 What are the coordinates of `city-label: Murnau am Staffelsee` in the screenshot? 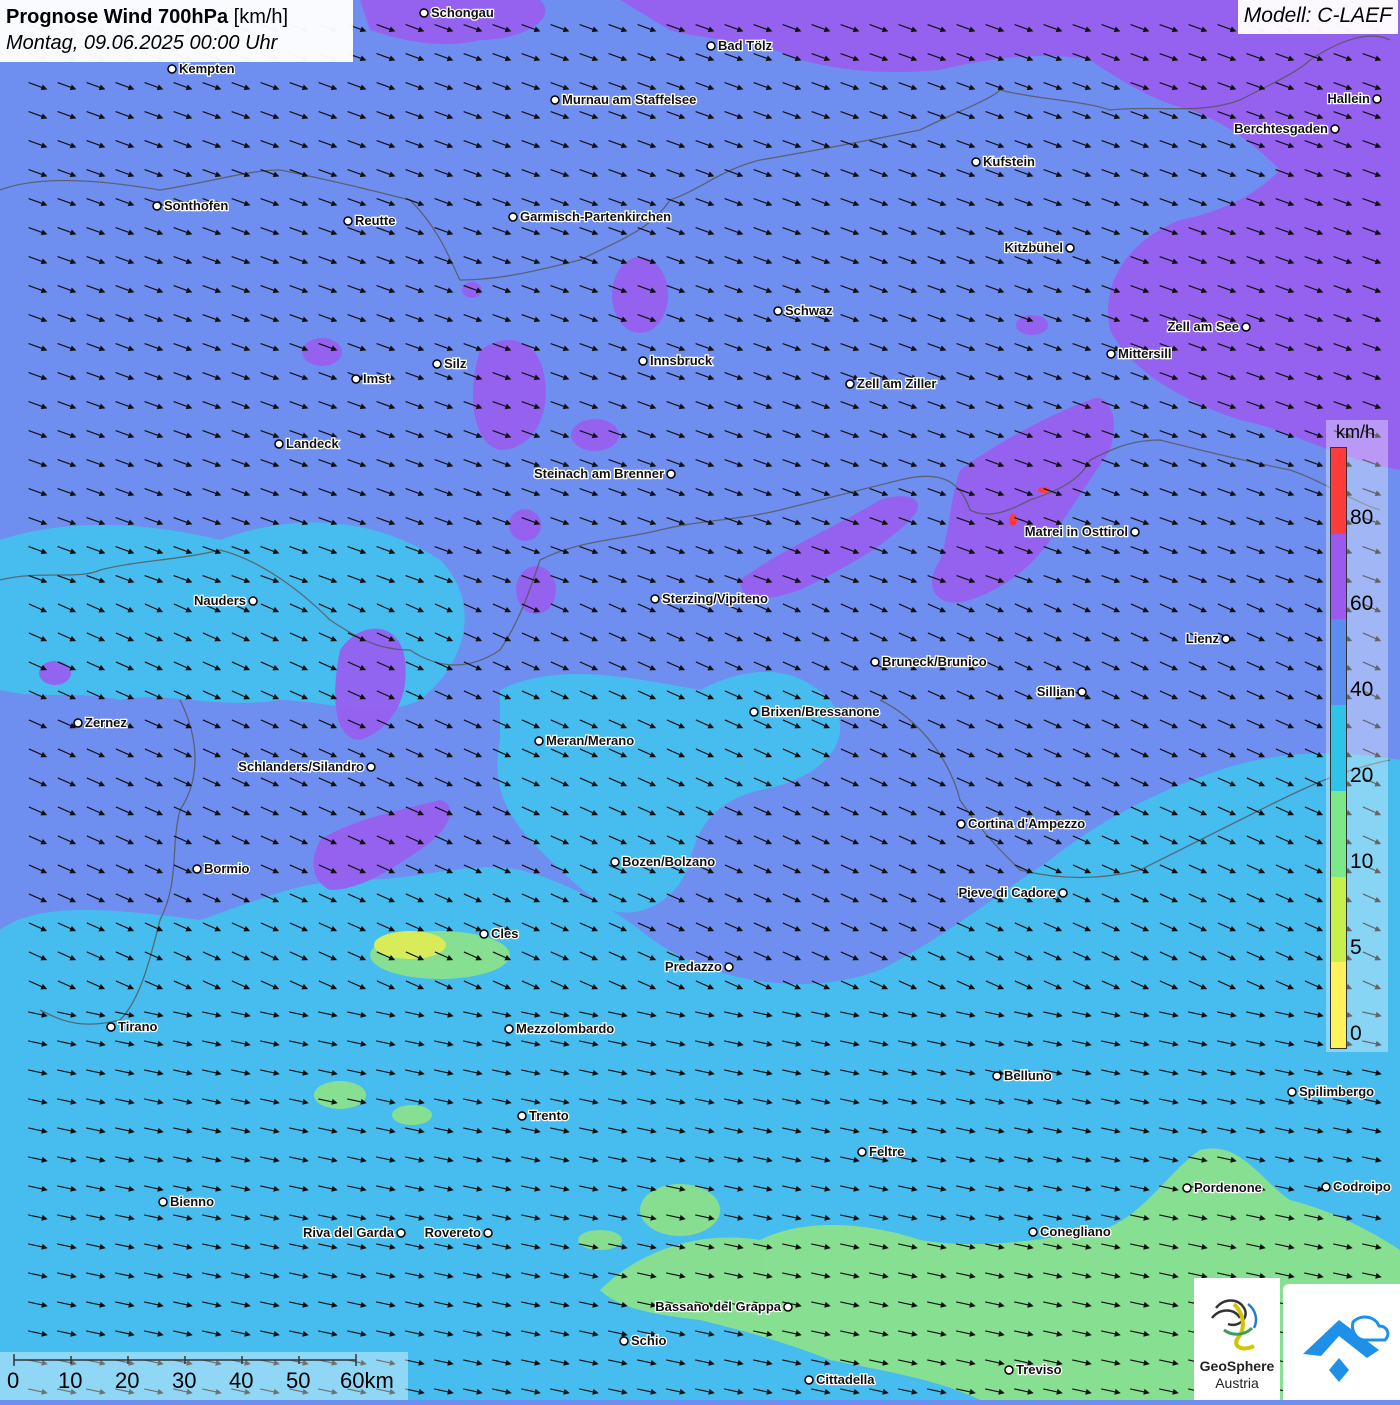 It's located at (629, 99).